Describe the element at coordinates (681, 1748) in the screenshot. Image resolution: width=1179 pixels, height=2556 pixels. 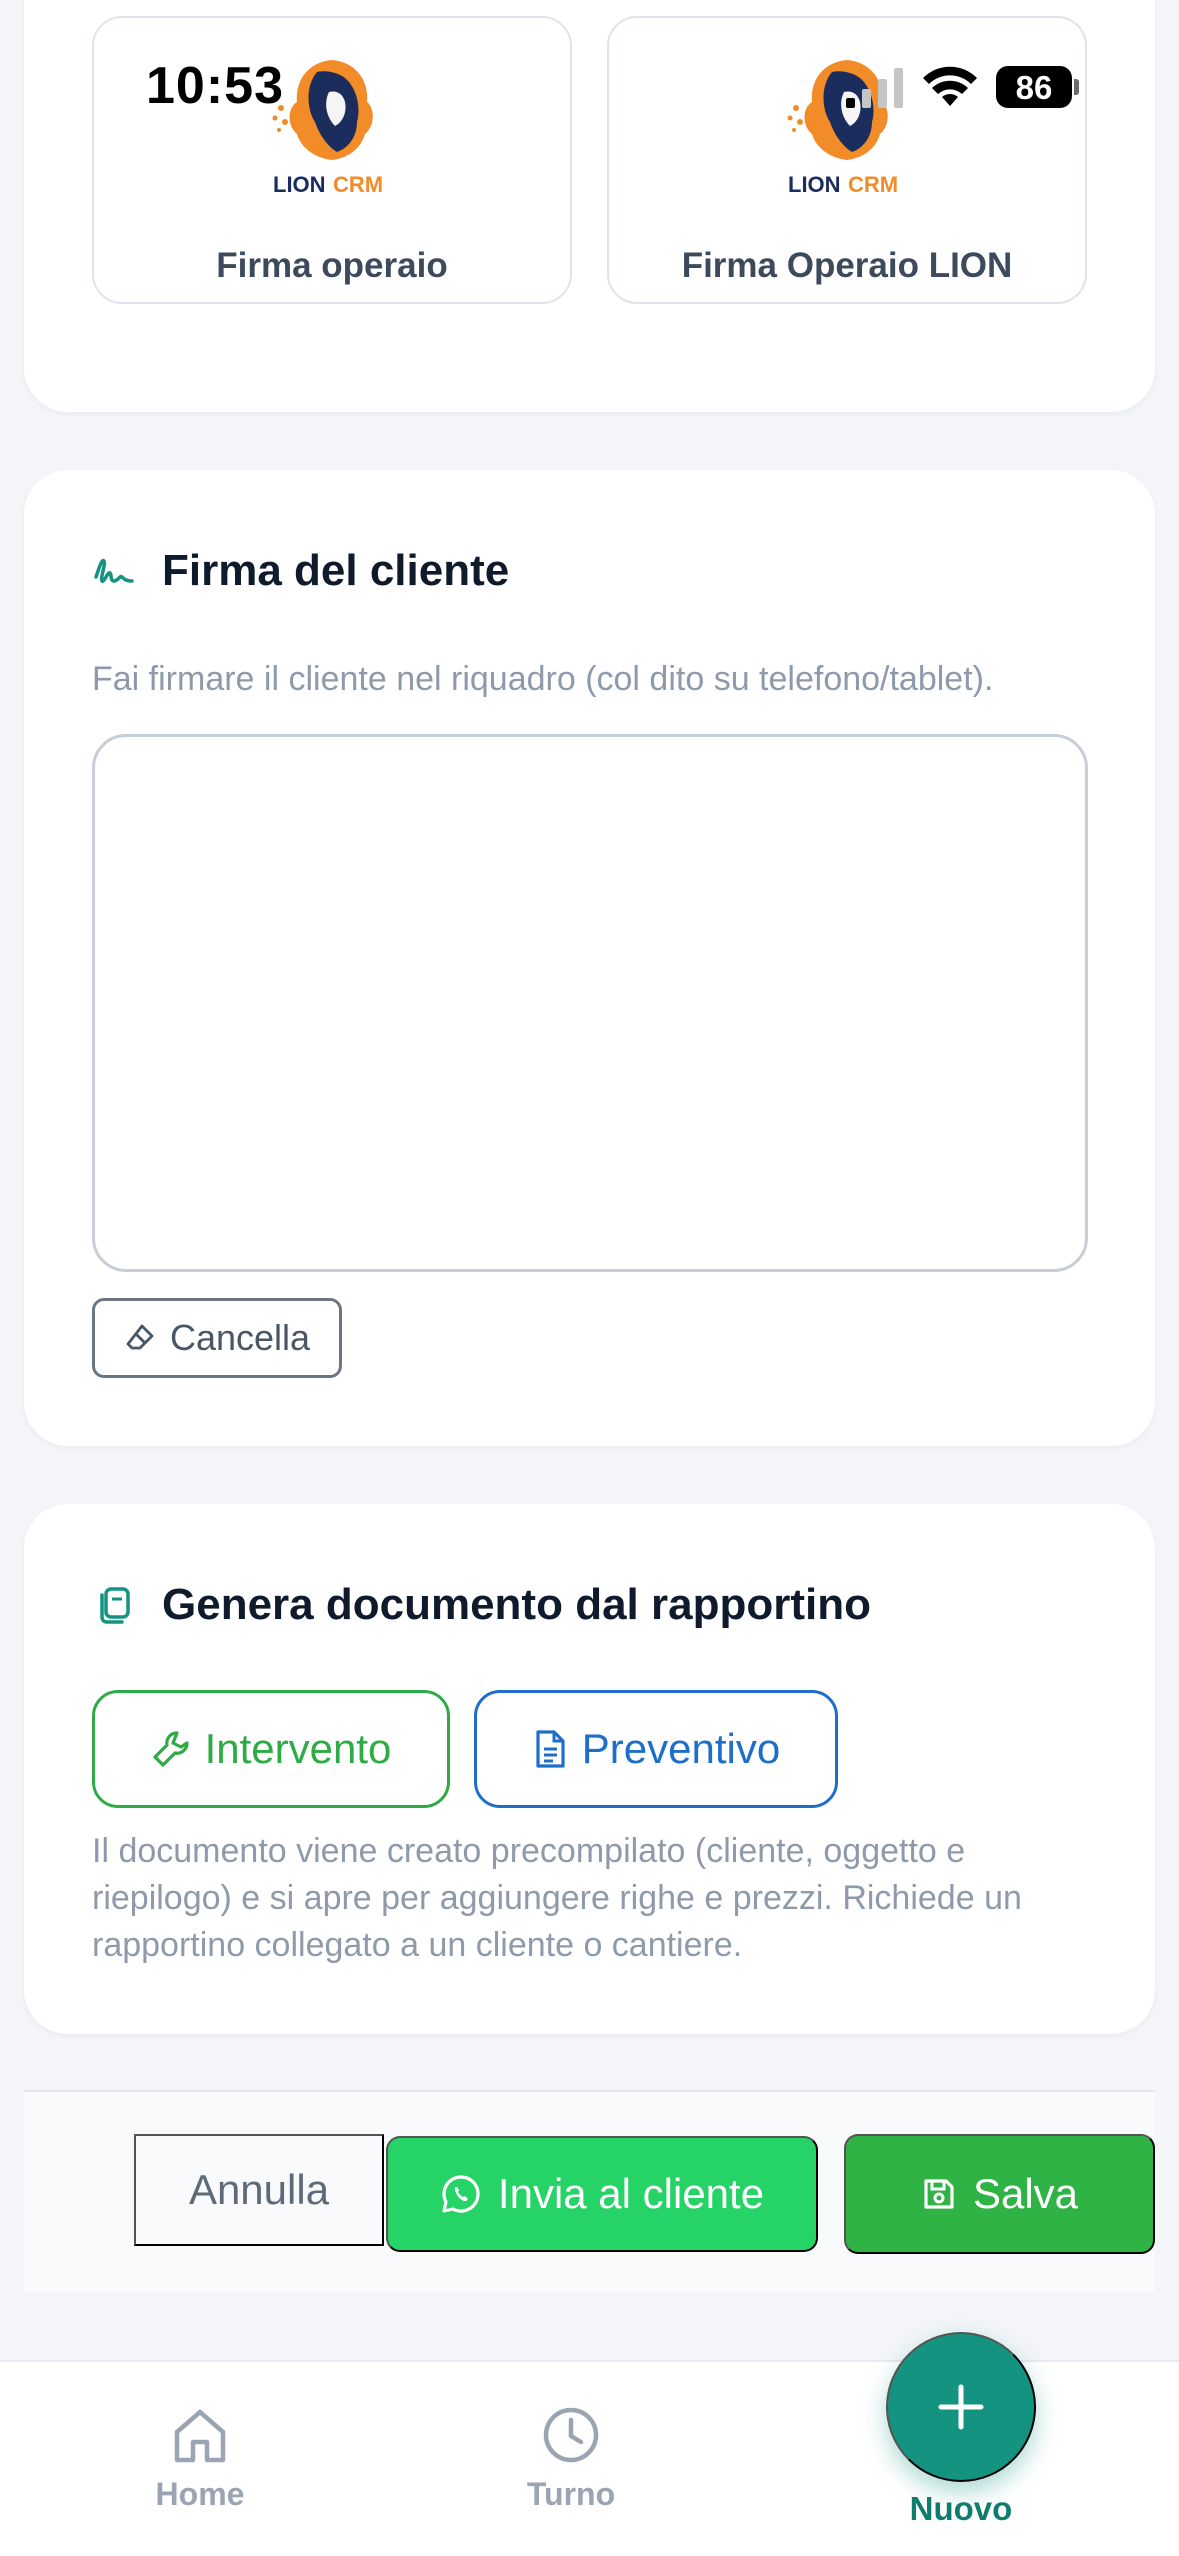
I see `preventivo-label: Preventivo` at that location.